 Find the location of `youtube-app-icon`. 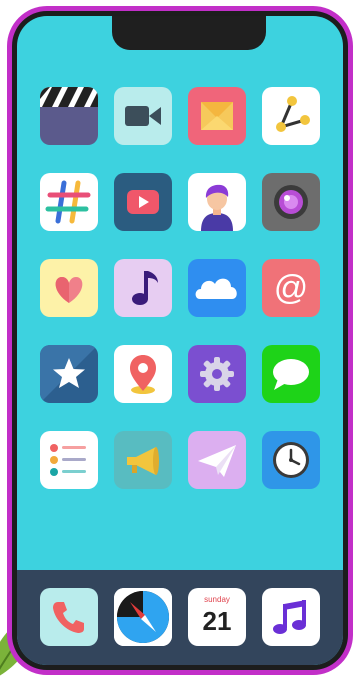

youtube-app-icon is located at coordinates (143, 202).